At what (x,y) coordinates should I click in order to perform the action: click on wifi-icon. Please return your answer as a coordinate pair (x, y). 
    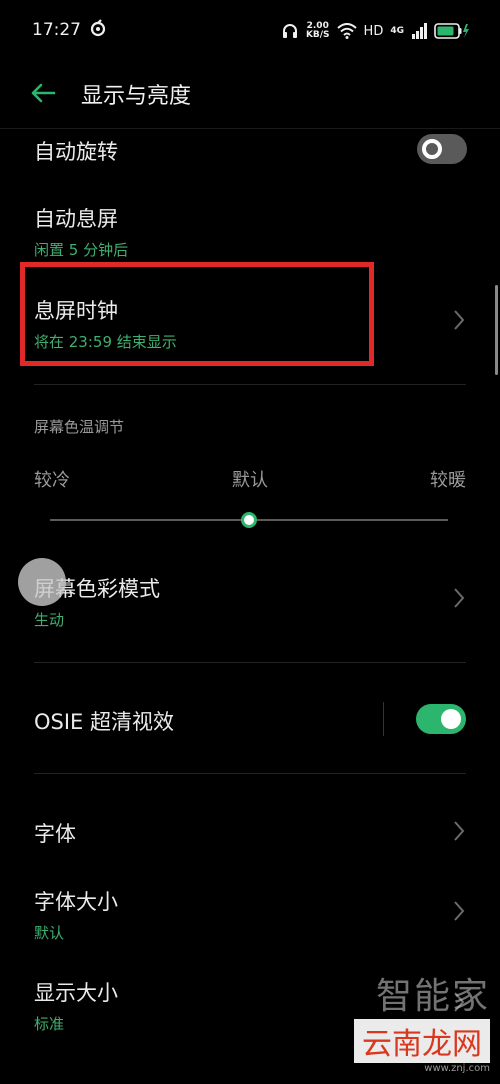
    Looking at the image, I should click on (346, 31).